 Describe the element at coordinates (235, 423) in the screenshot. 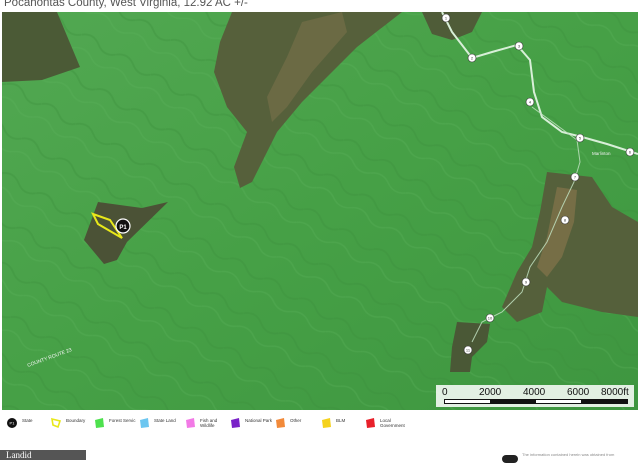

I see `national-park-icon` at that location.